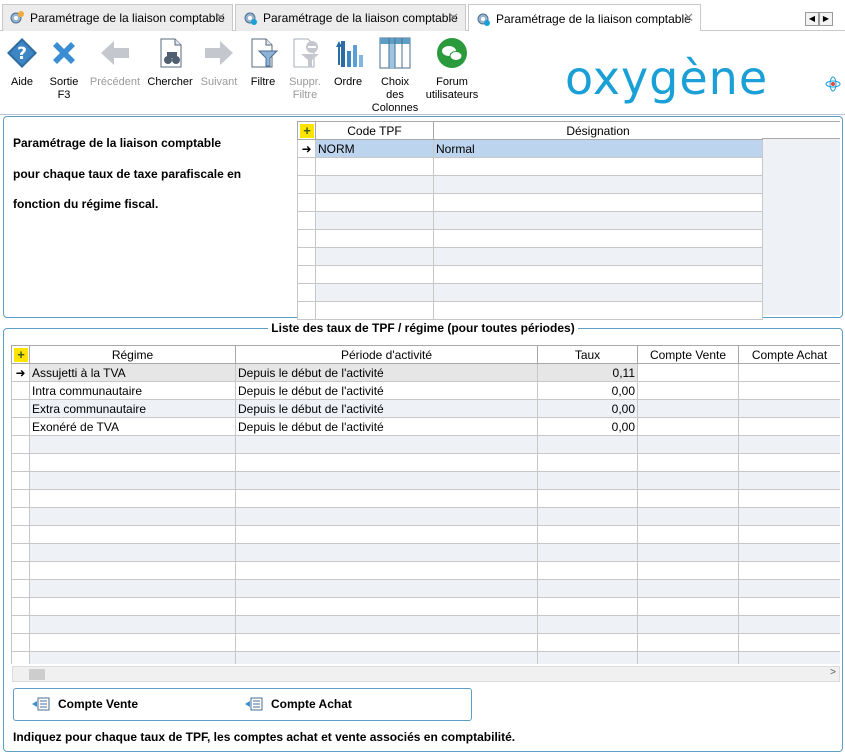 The height and width of the screenshot is (753, 845). What do you see at coordinates (587, 354) in the screenshot?
I see `col-header-taux: Taux` at bounding box center [587, 354].